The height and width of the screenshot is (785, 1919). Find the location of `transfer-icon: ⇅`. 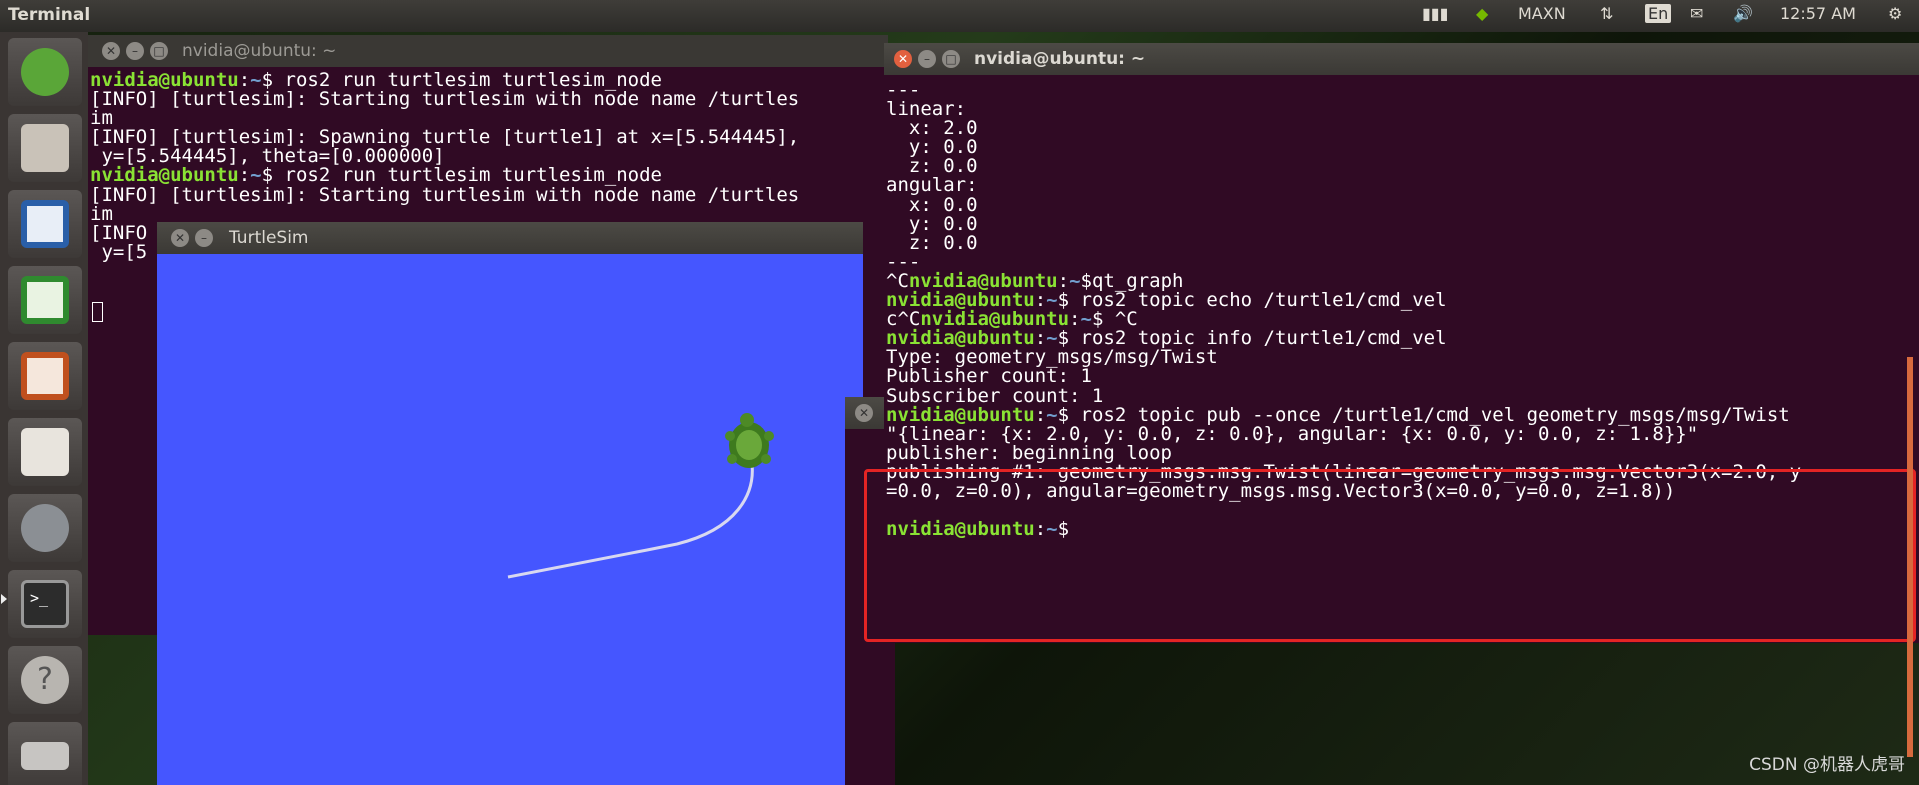

transfer-icon: ⇅ is located at coordinates (1606, 13).